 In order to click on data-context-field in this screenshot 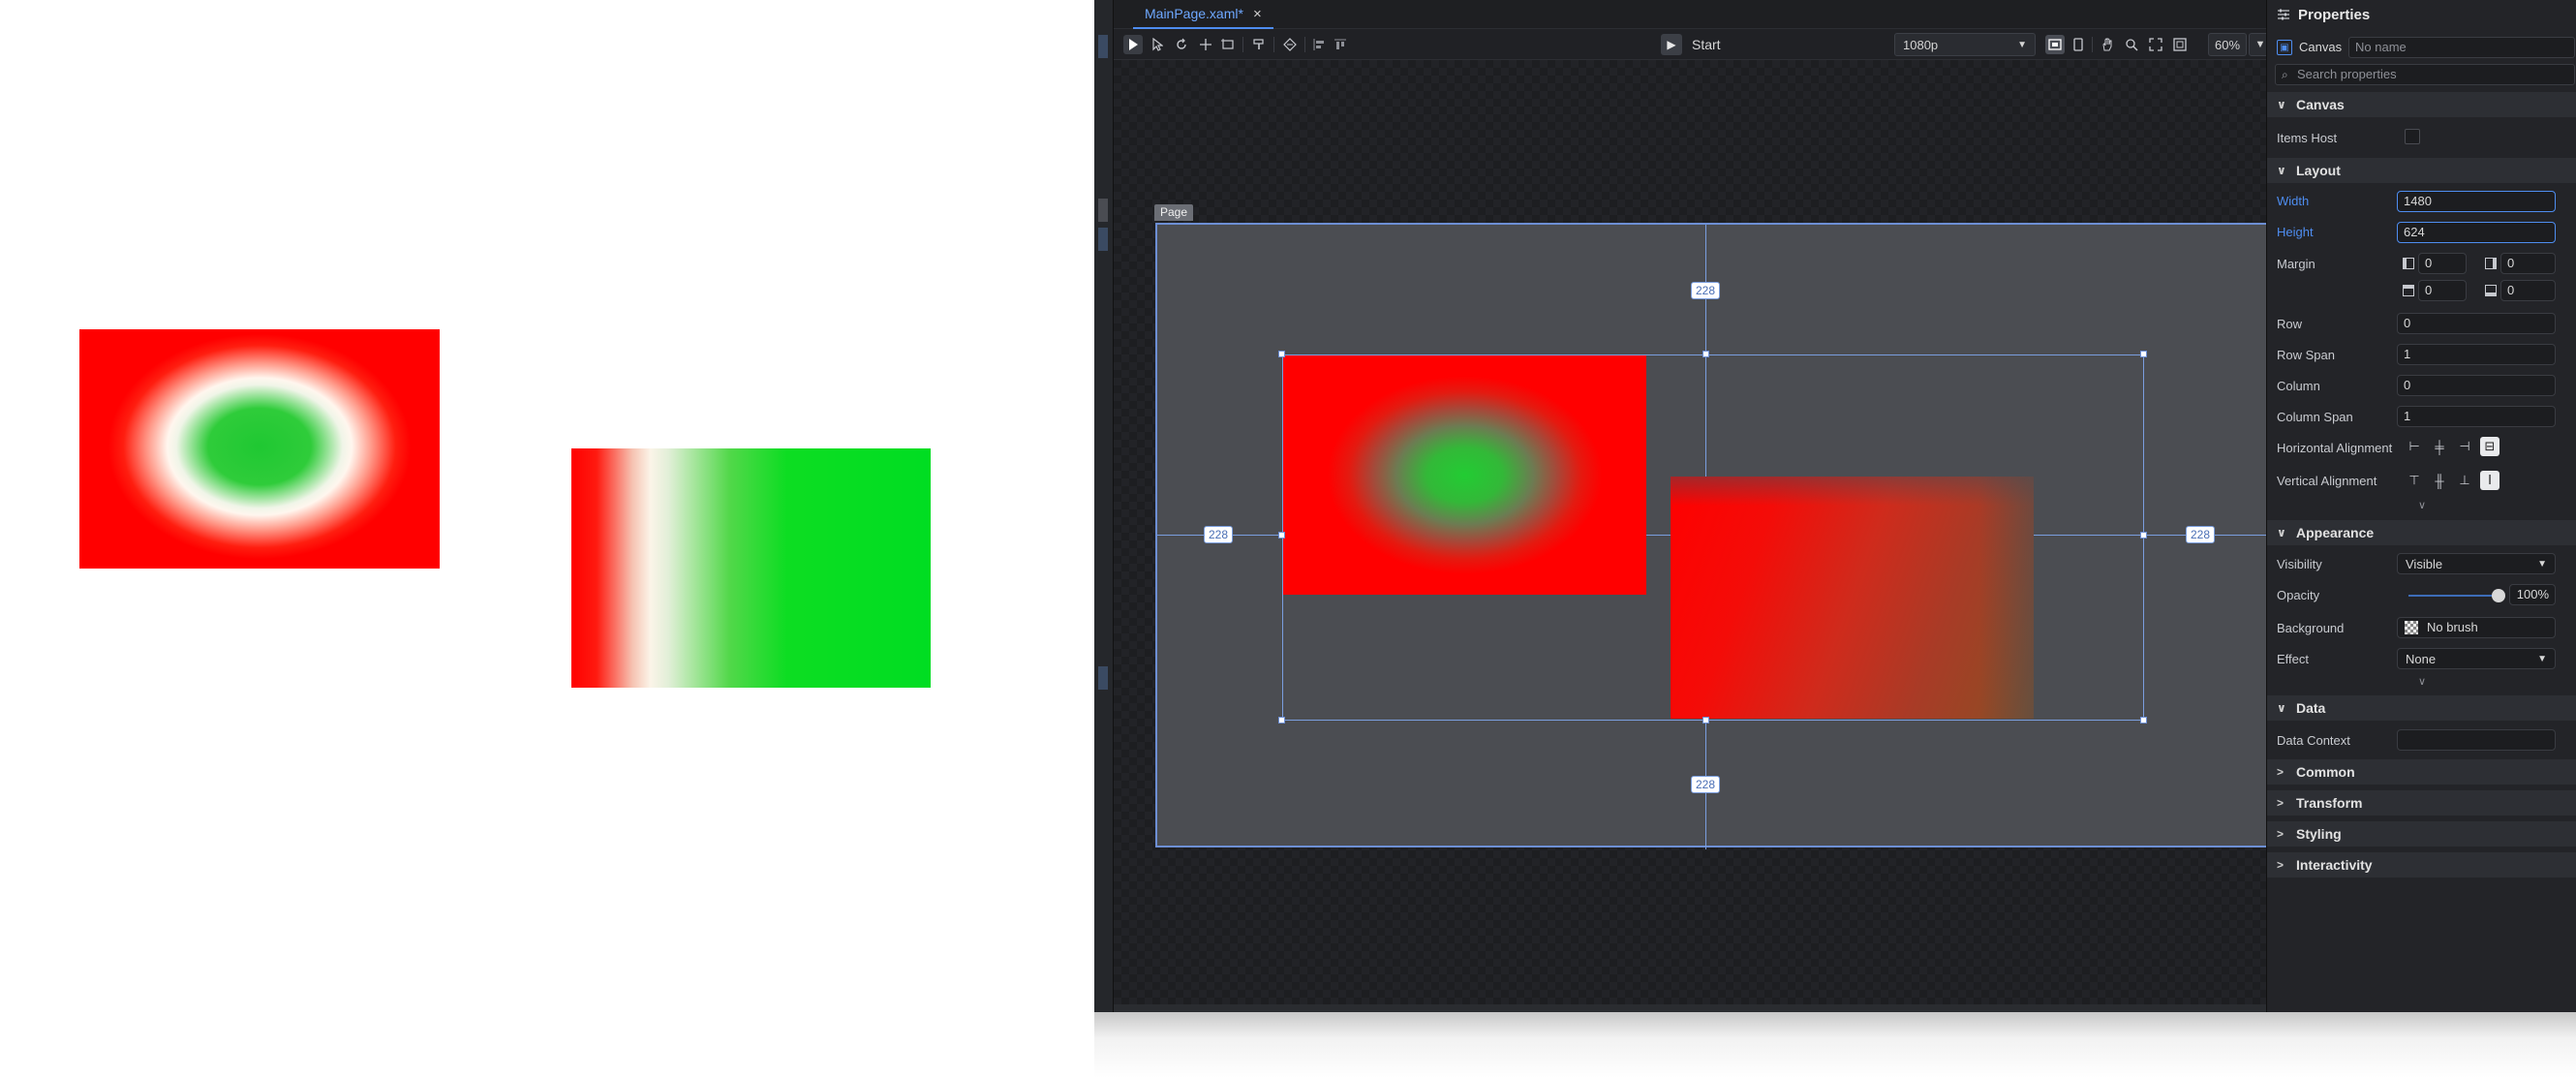, I will do `click(2476, 740)`.